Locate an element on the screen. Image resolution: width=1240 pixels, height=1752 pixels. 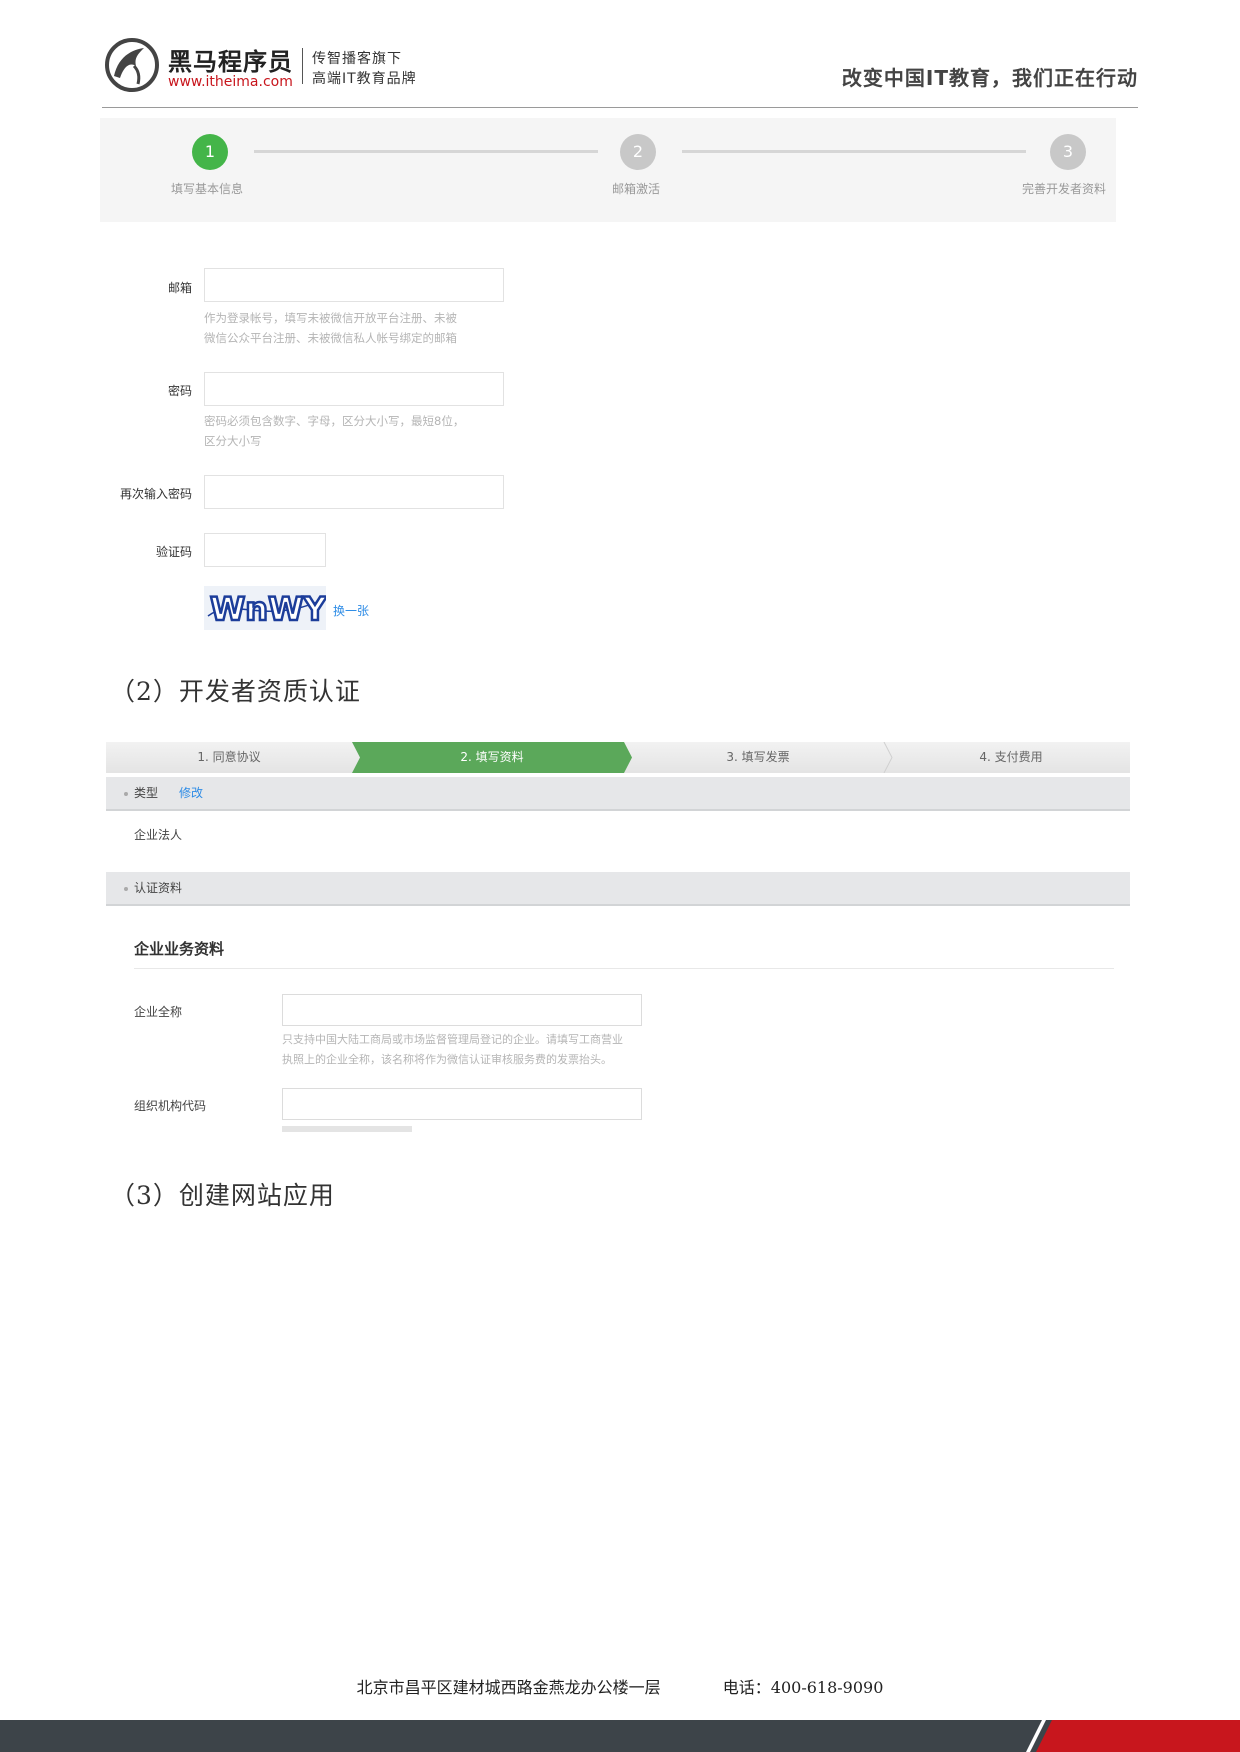
info-label: 认证资料 is located at coordinates (158, 888).